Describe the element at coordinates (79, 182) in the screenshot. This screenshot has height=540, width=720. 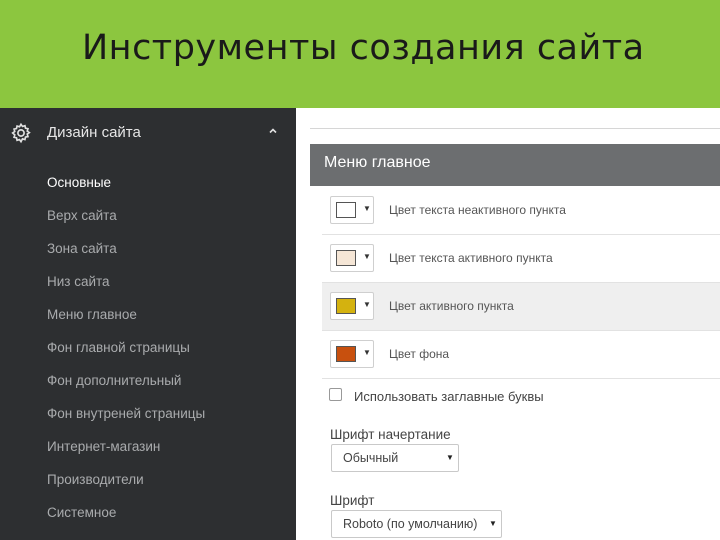
I see `sidebar-item-basic: Основные` at that location.